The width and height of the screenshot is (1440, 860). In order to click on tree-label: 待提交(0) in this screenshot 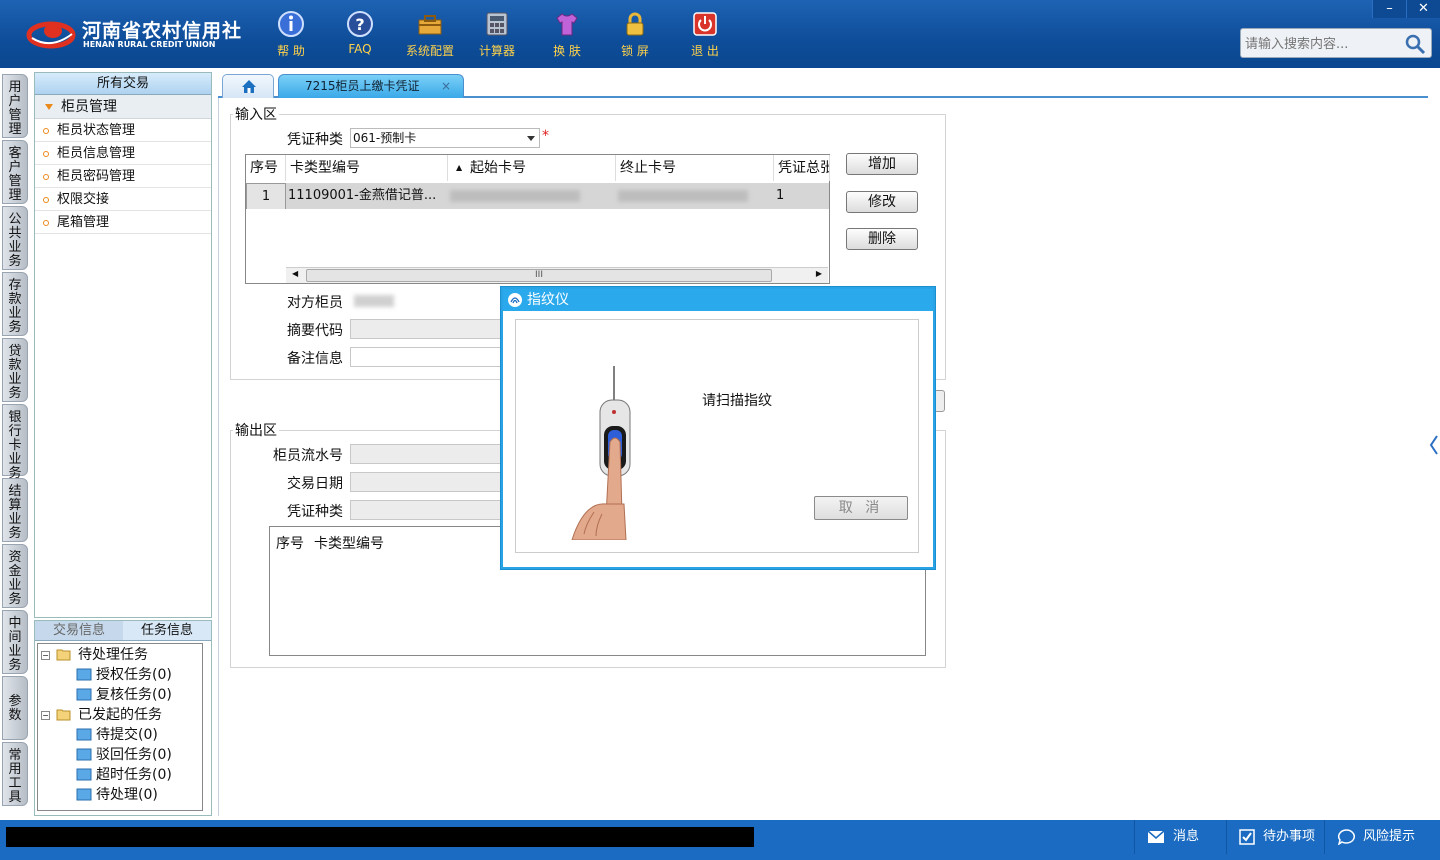, I will do `click(127, 735)`.